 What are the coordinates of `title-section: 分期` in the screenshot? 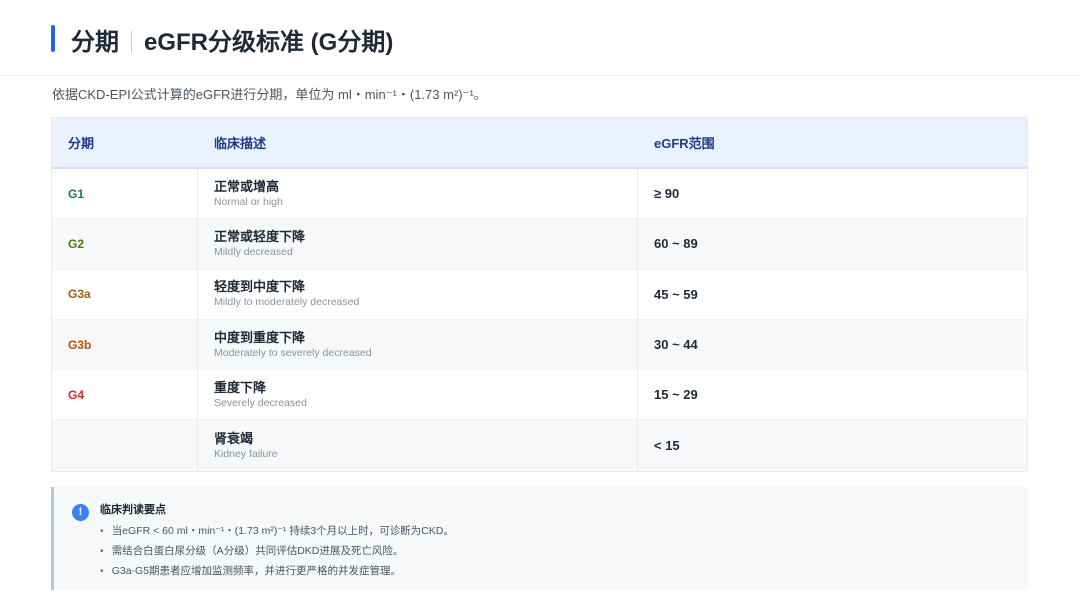 It's located at (95, 42).